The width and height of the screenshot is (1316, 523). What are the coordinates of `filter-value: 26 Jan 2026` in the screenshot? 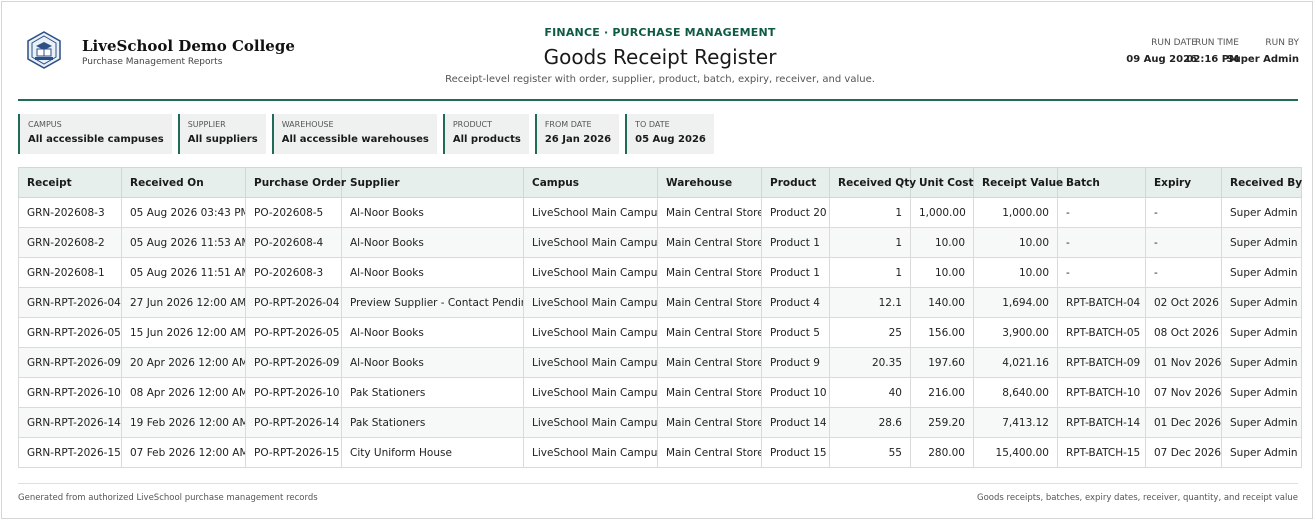 It's located at (578, 139).